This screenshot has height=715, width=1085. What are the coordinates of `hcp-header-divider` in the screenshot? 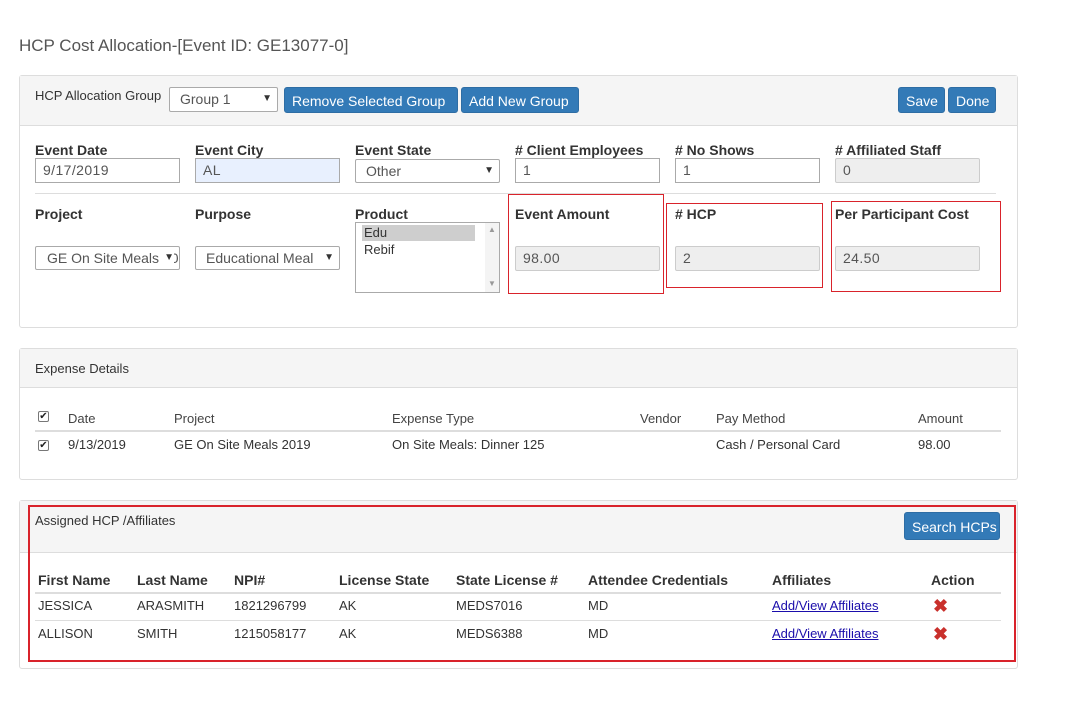 It's located at (518, 593).